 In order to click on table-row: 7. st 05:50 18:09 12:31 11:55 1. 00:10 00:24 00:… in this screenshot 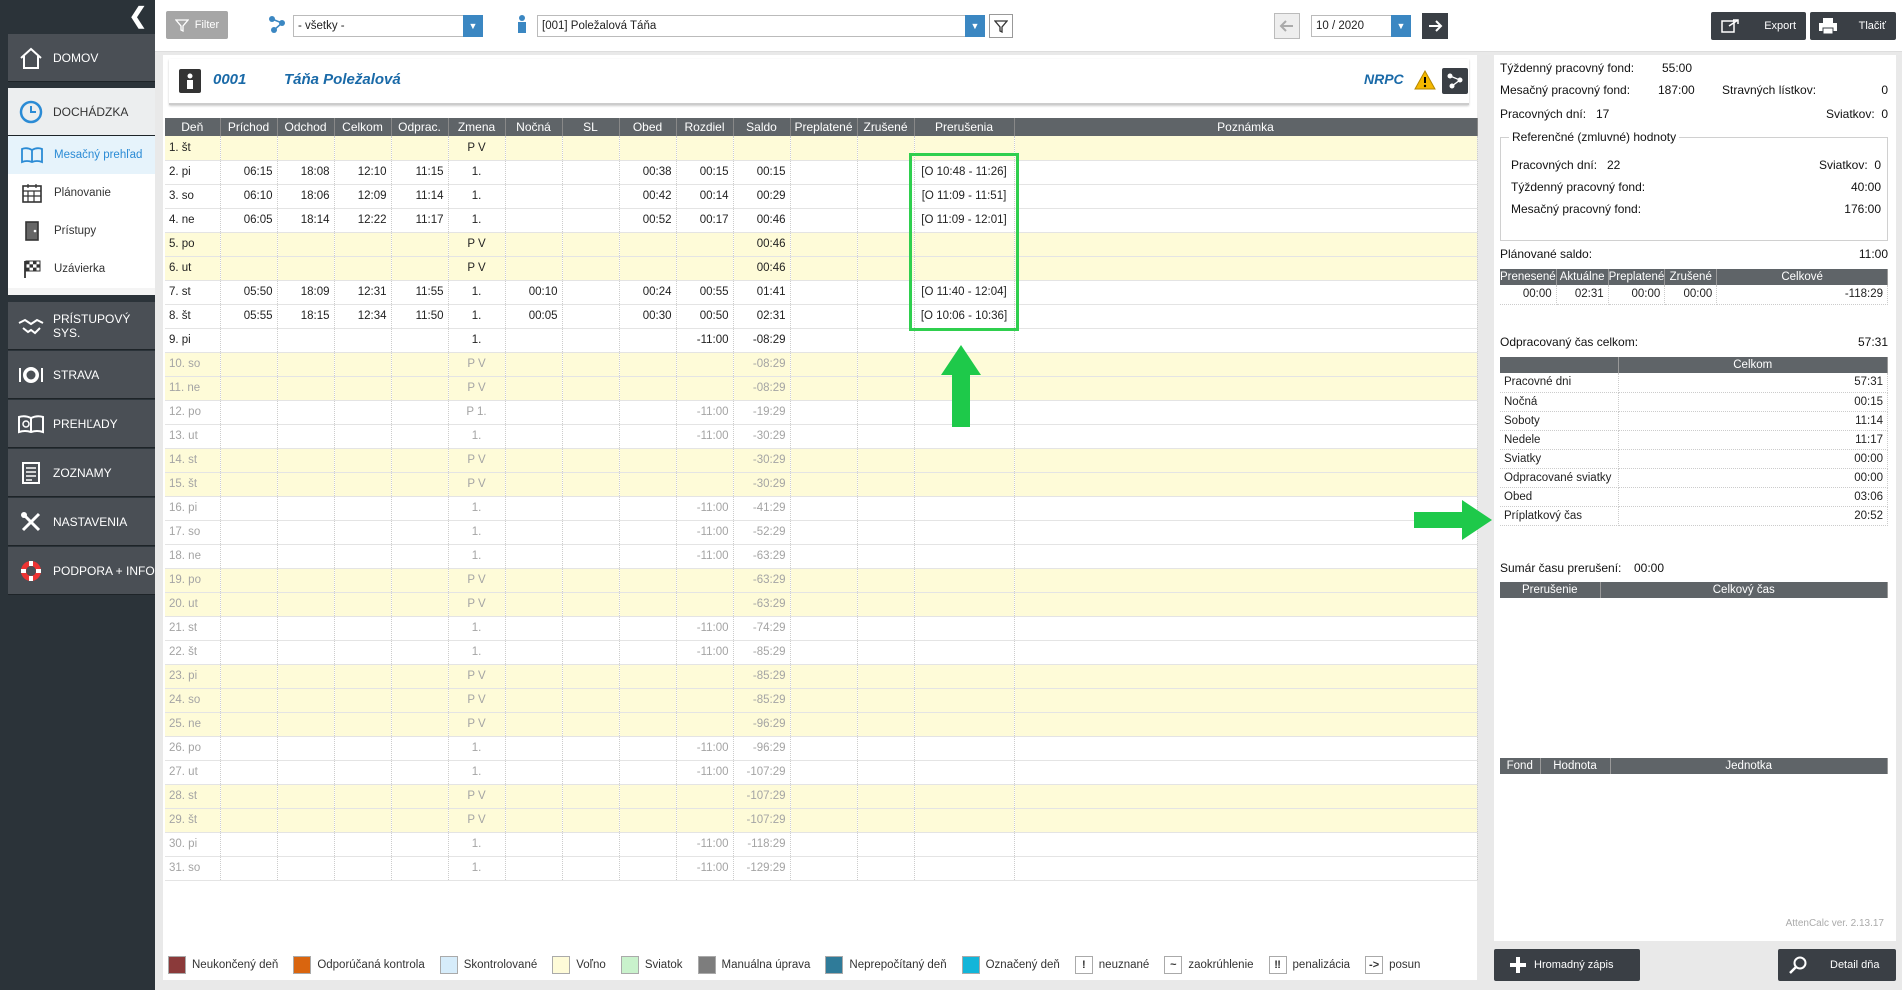, I will do `click(821, 292)`.